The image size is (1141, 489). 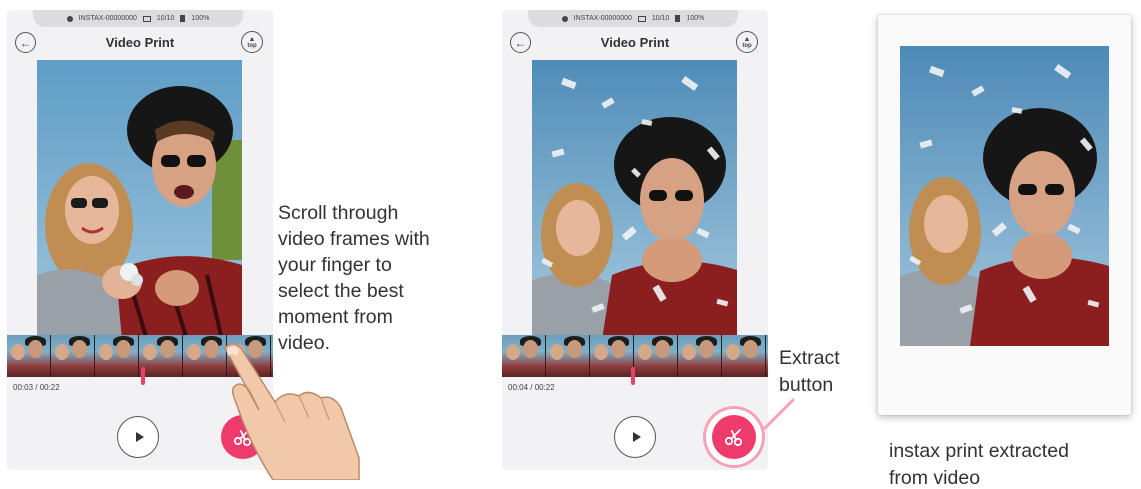 I want to click on time-indicator: 00:03 / 00:22, so click(x=36, y=387).